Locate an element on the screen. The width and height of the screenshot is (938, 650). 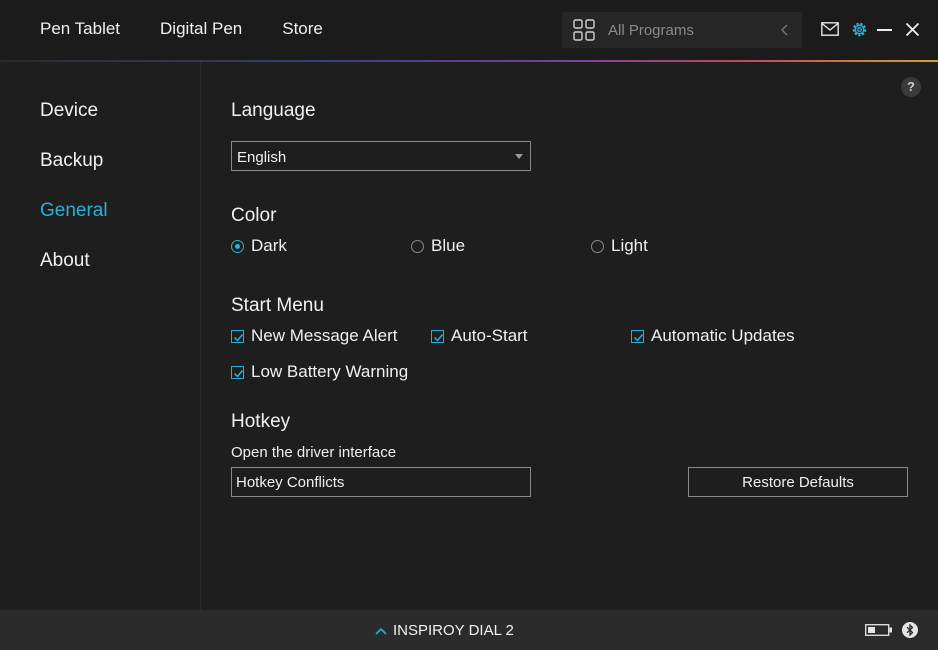
start-option-new-message-alert-label: New Message Alert is located at coordinates (324, 335).